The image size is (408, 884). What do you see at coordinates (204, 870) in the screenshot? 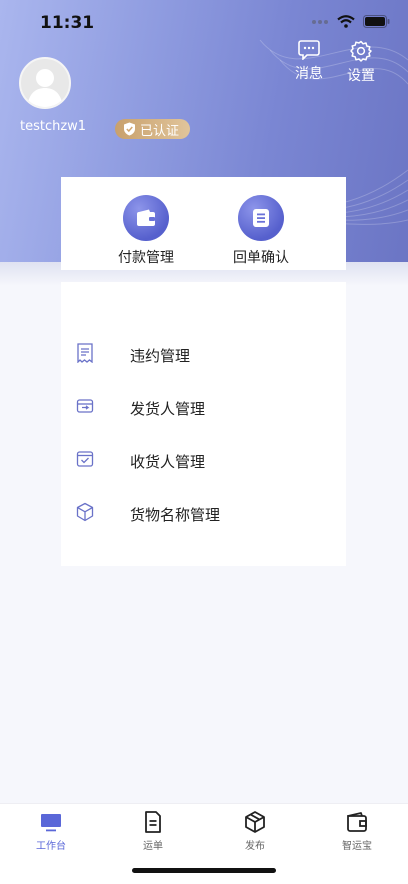
I see `home-indicator` at bounding box center [204, 870].